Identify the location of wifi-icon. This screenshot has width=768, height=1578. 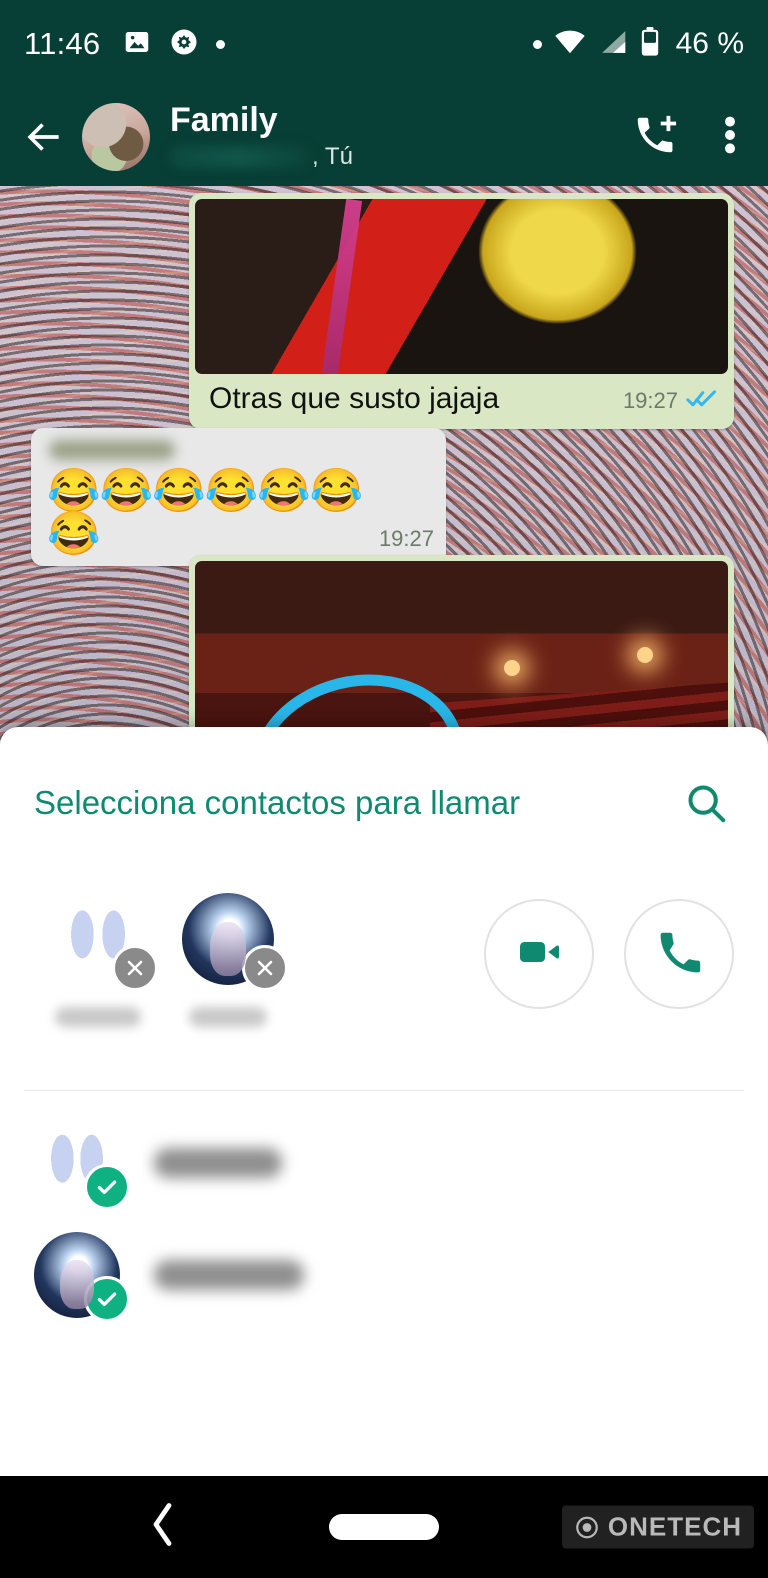
(570, 44).